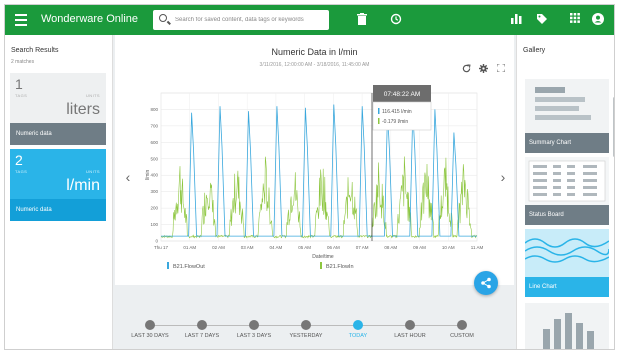 Image resolution: width=619 pixels, height=354 pixels. What do you see at coordinates (358, 336) in the screenshot?
I see `timeline-label: TODAY` at bounding box center [358, 336].